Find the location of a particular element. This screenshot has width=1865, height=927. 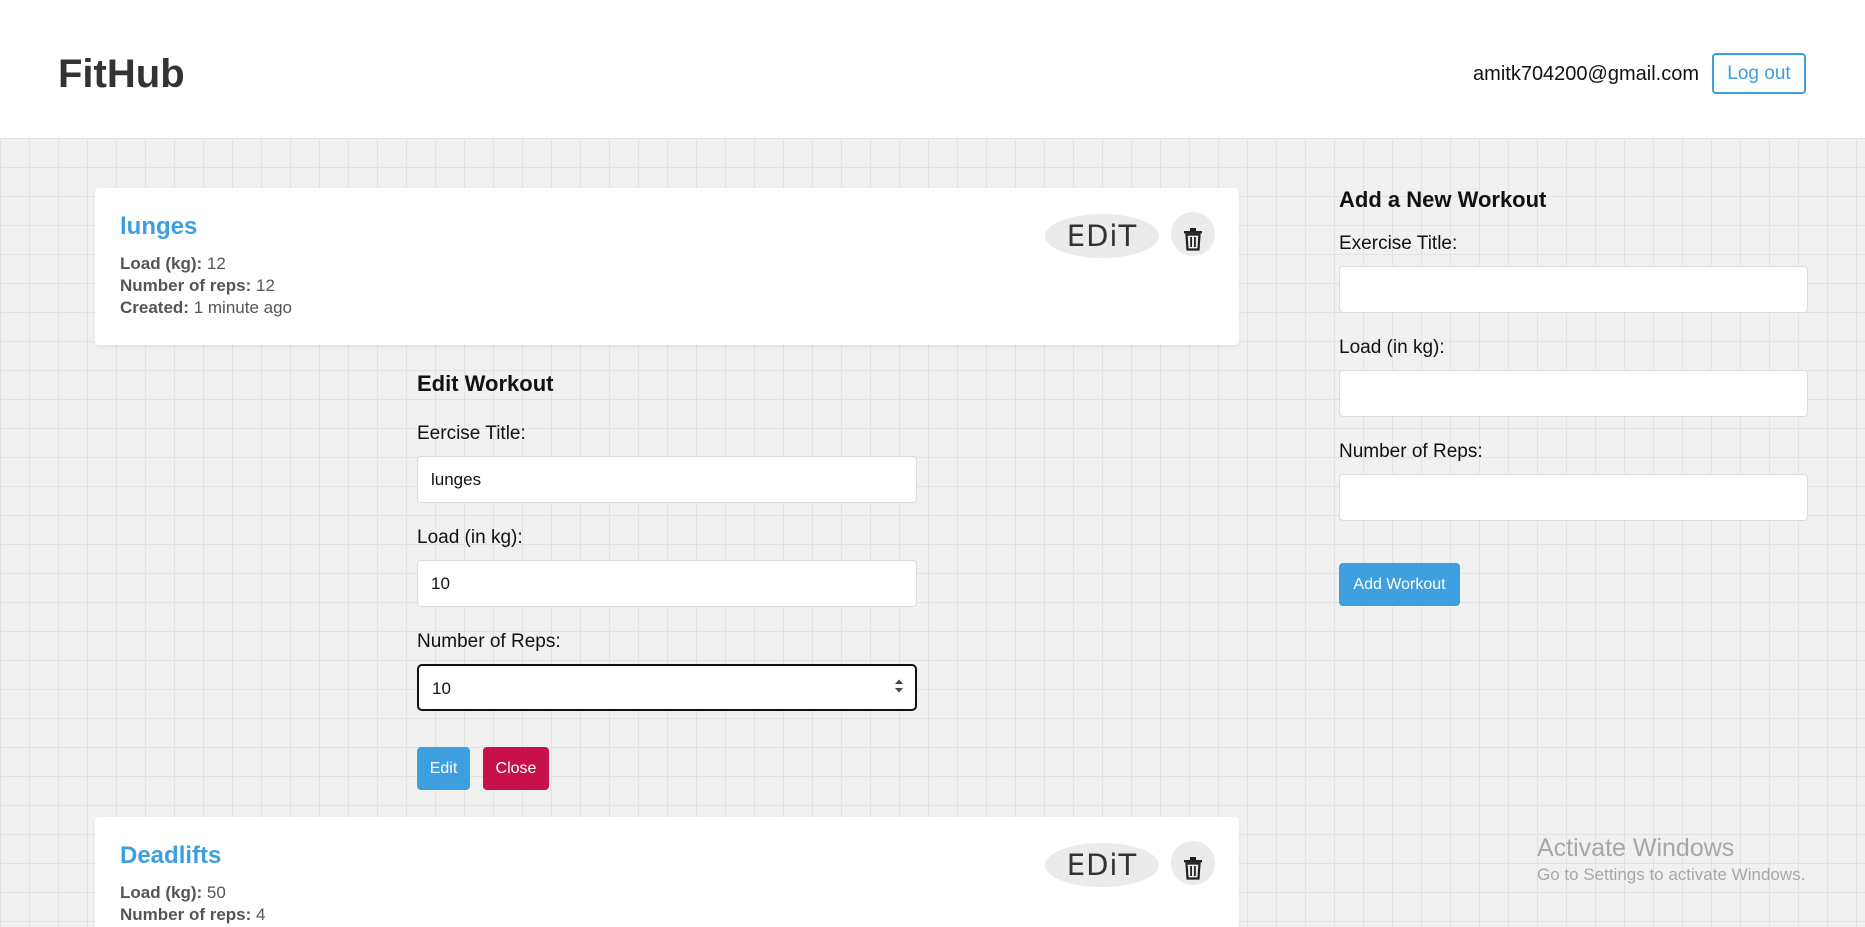

add-load-input is located at coordinates (1573, 393).